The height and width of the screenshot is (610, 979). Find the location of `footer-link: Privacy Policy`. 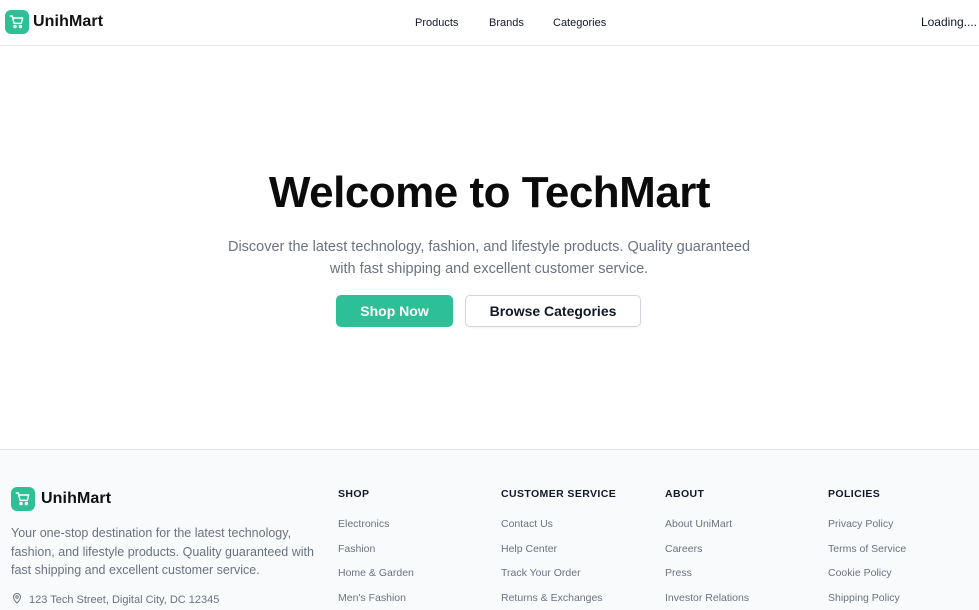

footer-link: Privacy Policy is located at coordinates (860, 524).